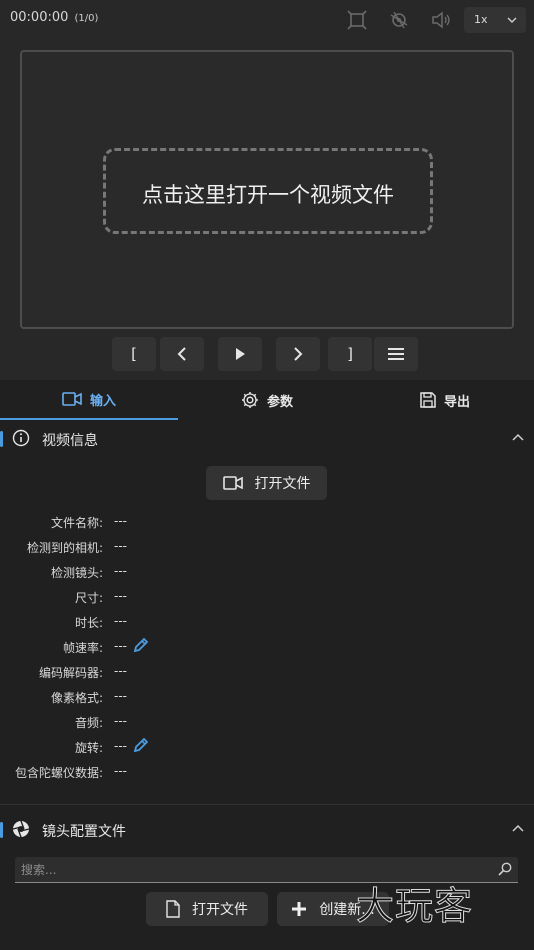 The image size is (534, 950). Describe the element at coordinates (267, 771) in the screenshot. I see `info-row: 包含陀螺仪数据: ---` at that location.